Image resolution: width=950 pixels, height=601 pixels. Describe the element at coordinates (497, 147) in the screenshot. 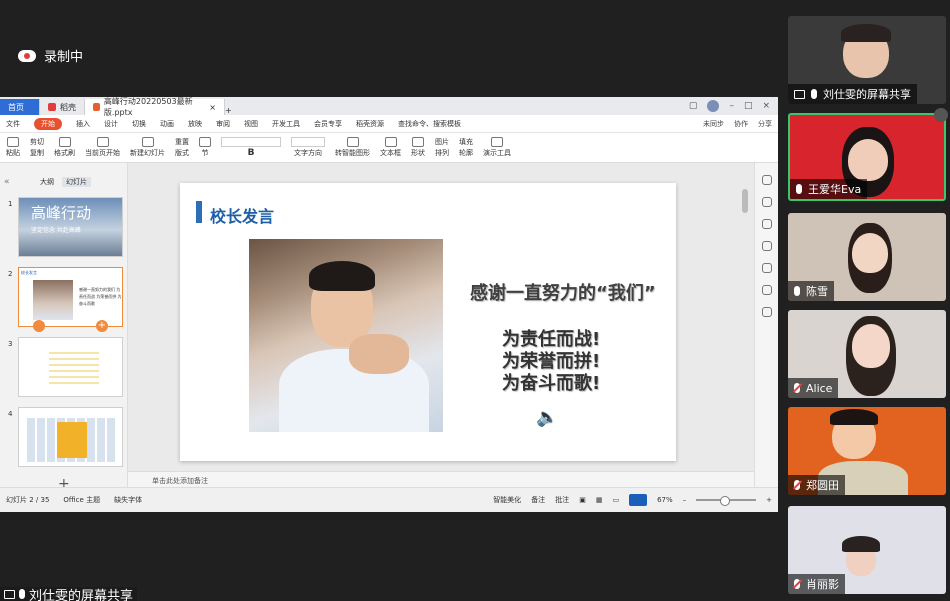

I see `present-tools-button: 演示工具` at that location.